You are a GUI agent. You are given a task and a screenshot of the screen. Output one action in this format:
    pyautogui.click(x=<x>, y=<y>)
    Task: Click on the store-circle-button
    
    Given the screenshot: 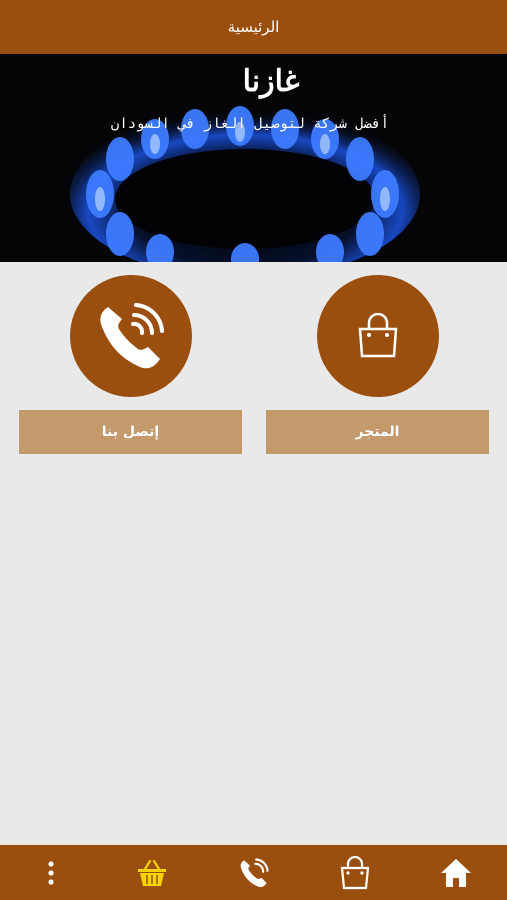 What is the action you would take?
    pyautogui.click(x=377, y=336)
    